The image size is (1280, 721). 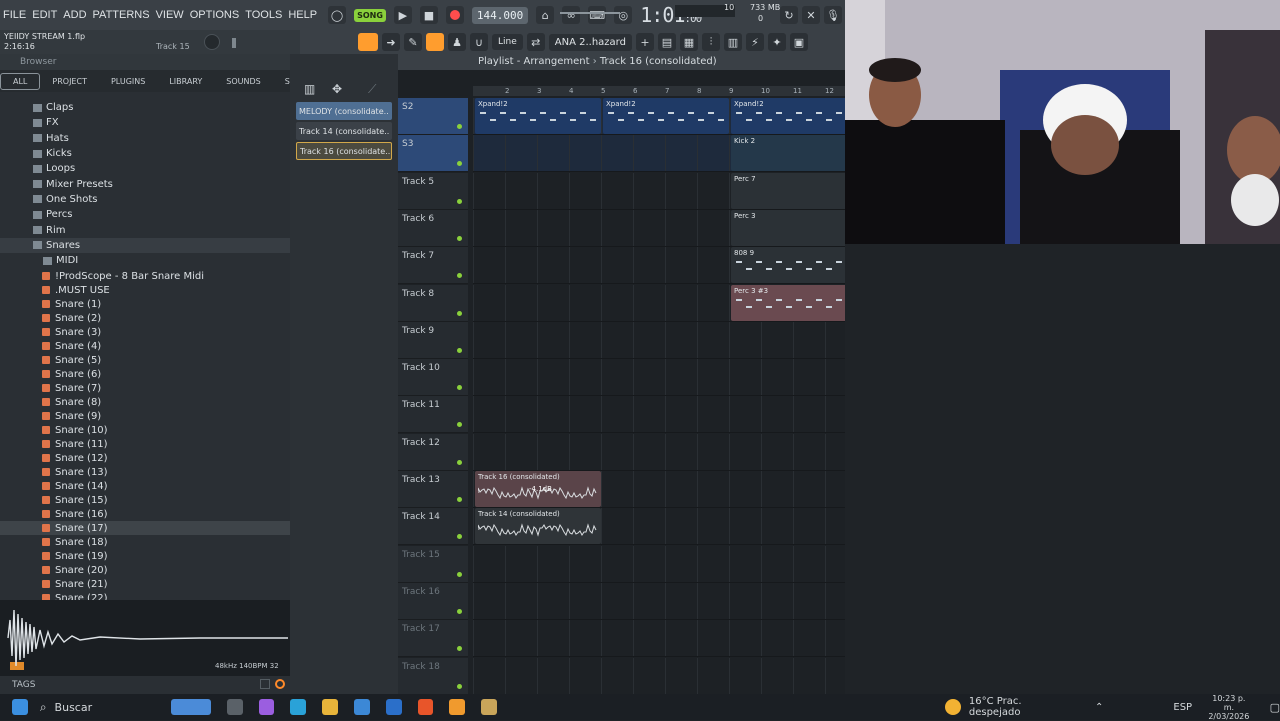 I want to click on playlist-icon: ▤, so click(x=666, y=42).